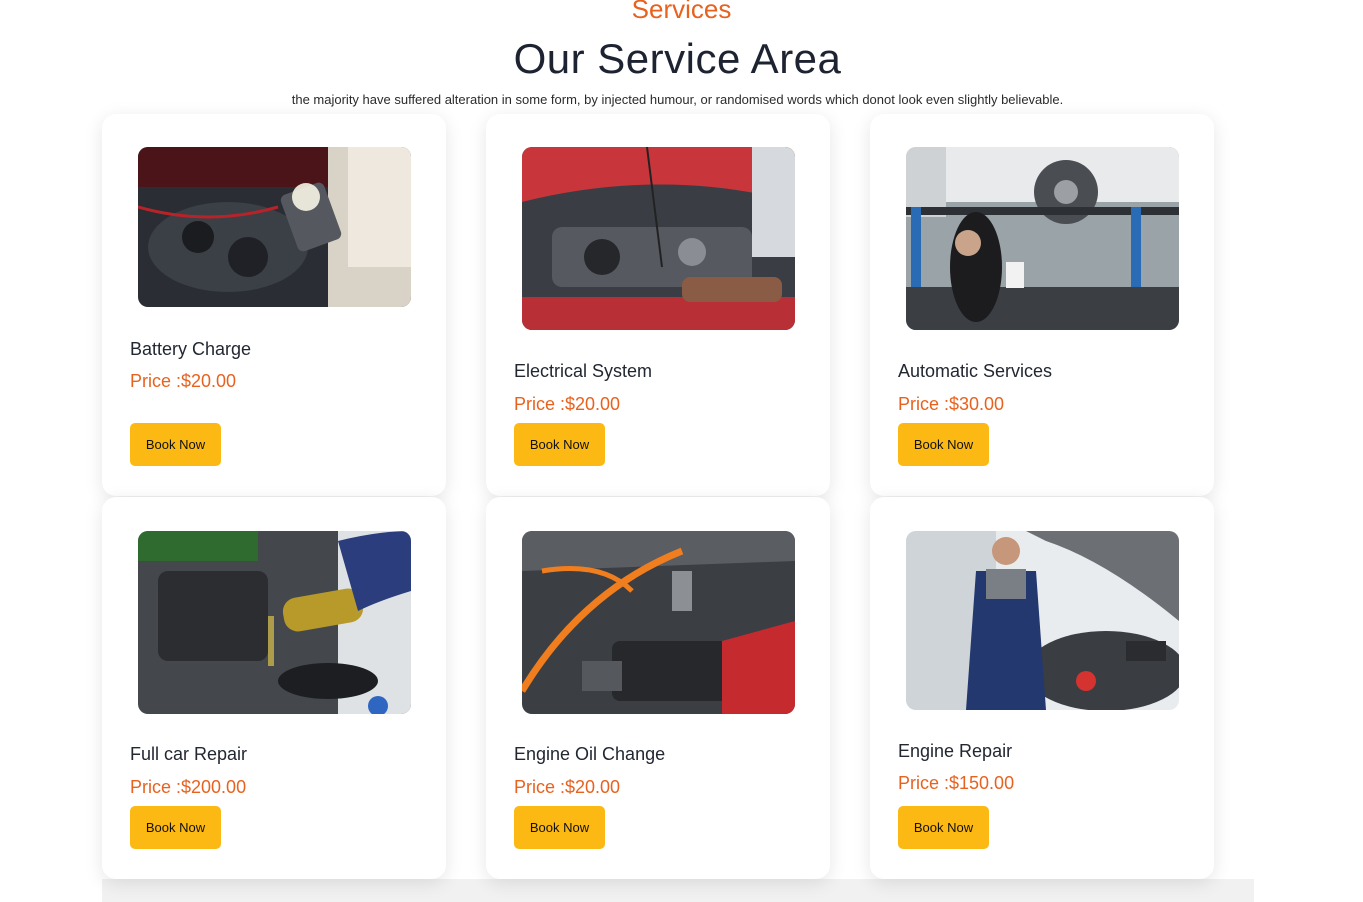 The image size is (1363, 902). I want to click on service-card-battery-charge: Battery Charge Price :$20.00 Book Now, so click(274, 305).